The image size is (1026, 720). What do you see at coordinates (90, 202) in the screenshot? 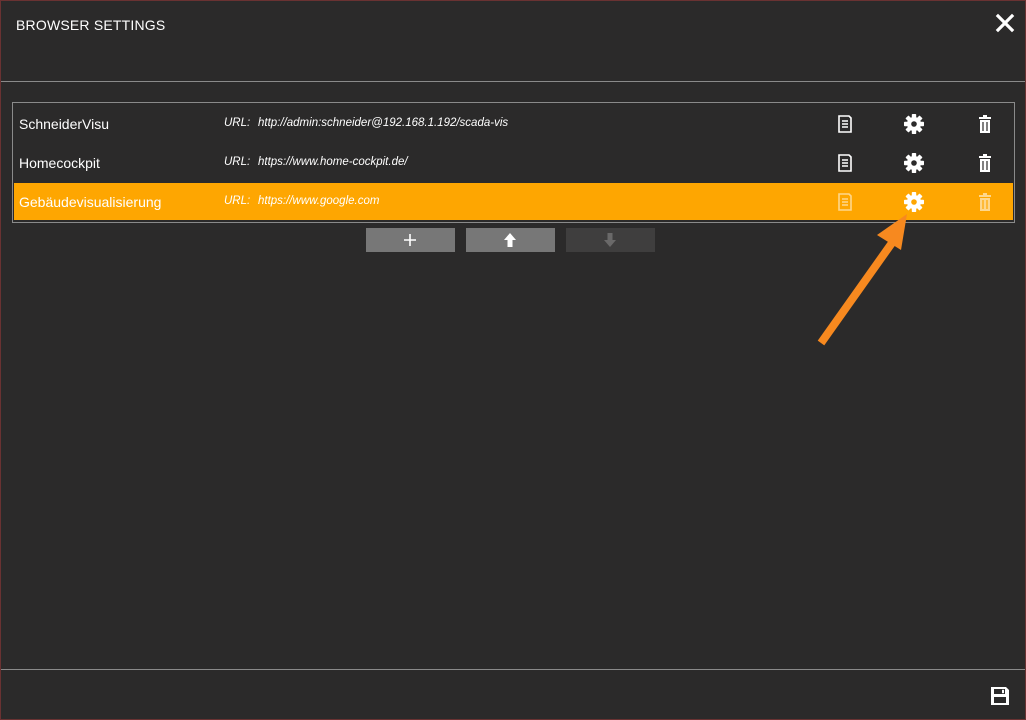
I see `entry-name: Gebäudevisualisierung` at bounding box center [90, 202].